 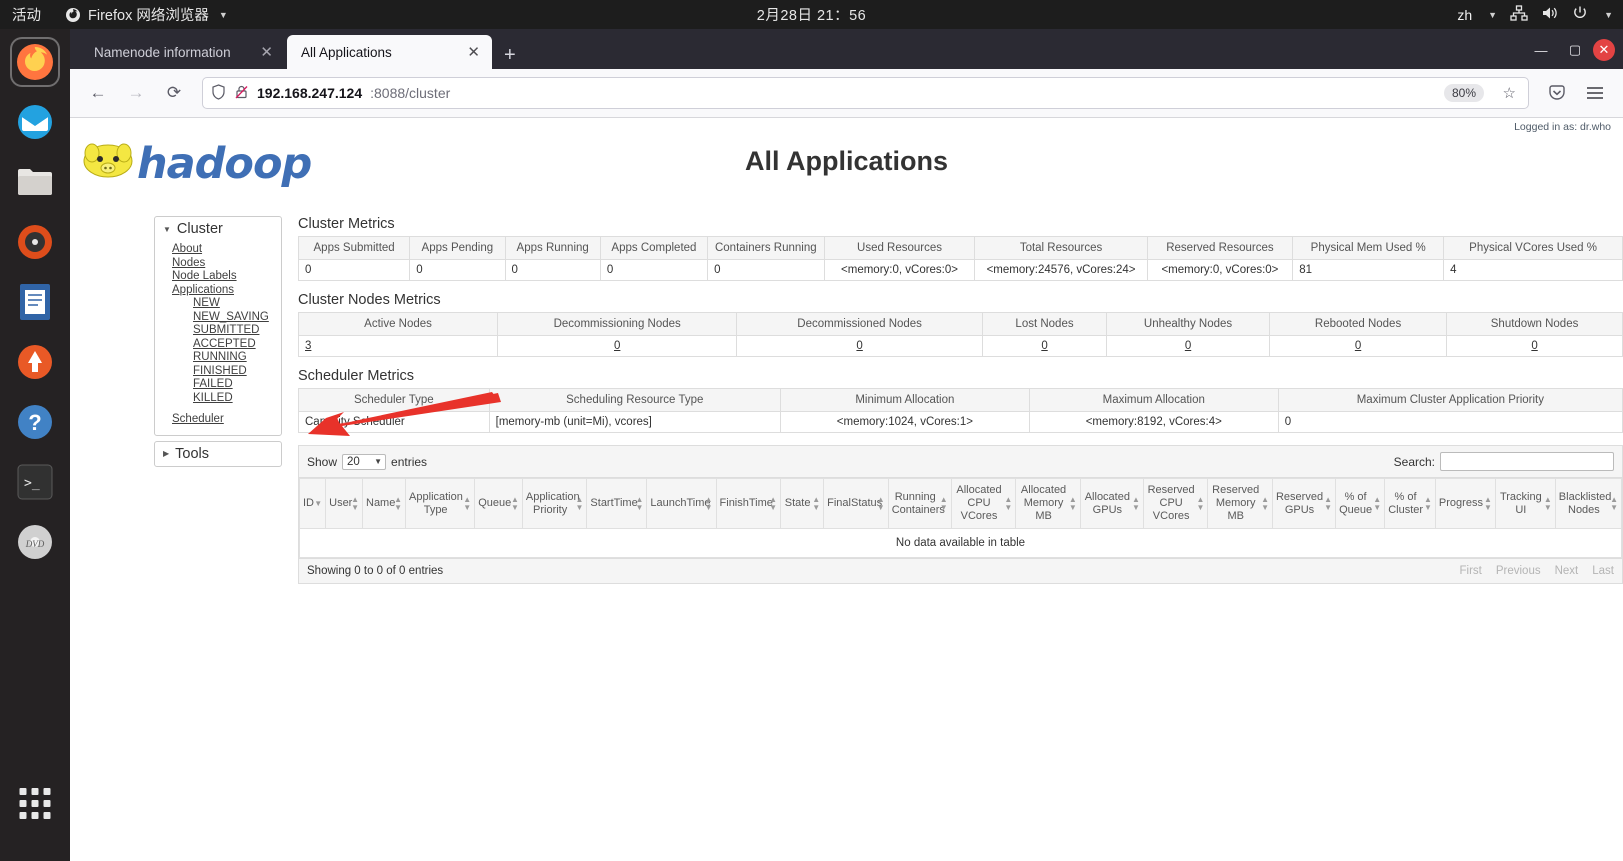 I want to click on new-tab-button: +, so click(x=510, y=57).